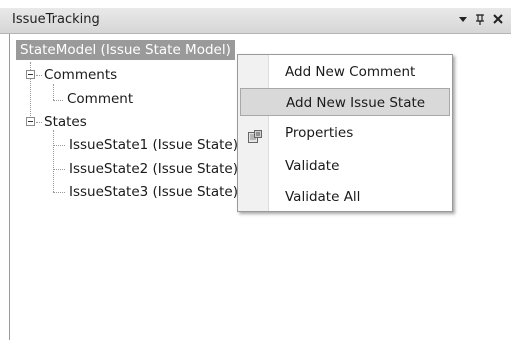 This screenshot has width=511, height=340. What do you see at coordinates (65, 122) in the screenshot?
I see `tree-node-states: States` at bounding box center [65, 122].